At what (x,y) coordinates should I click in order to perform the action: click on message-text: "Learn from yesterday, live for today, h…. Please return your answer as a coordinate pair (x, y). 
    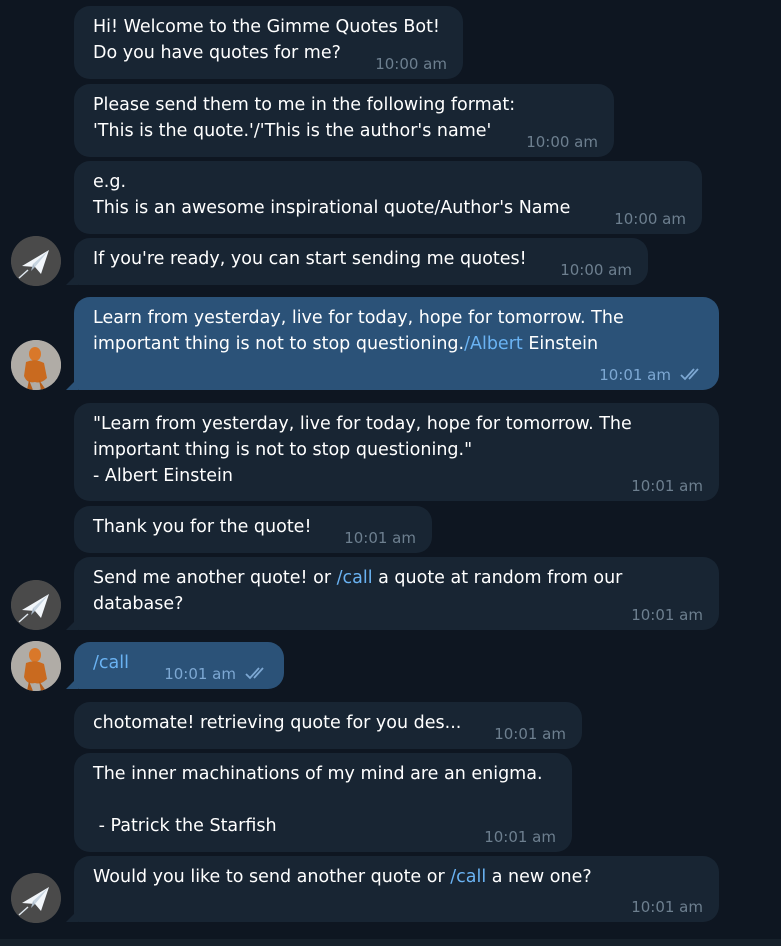
    Looking at the image, I should click on (362, 450).